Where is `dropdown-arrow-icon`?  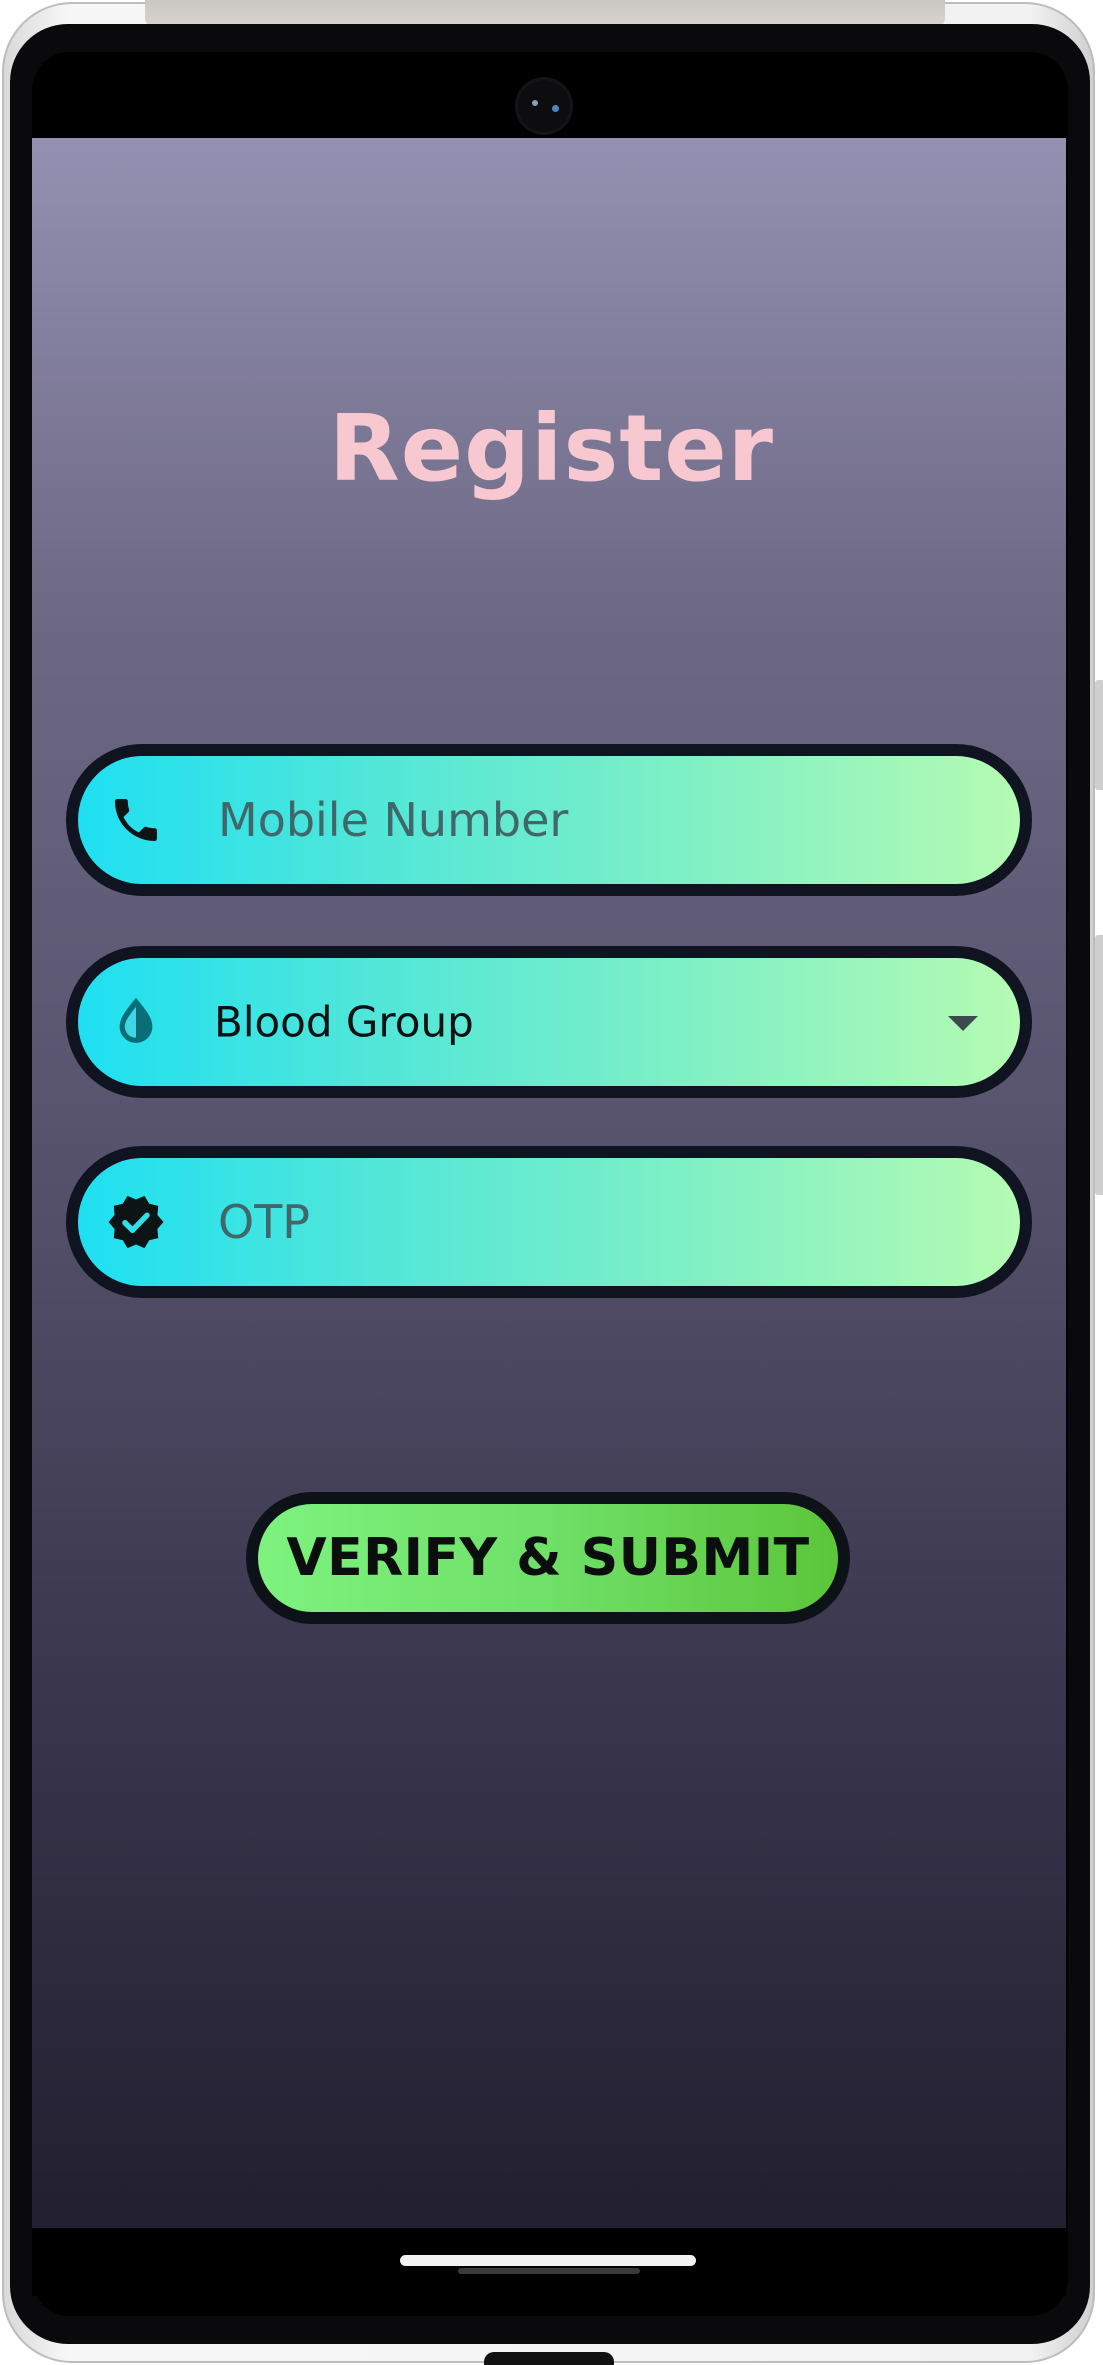
dropdown-arrow-icon is located at coordinates (963, 1023).